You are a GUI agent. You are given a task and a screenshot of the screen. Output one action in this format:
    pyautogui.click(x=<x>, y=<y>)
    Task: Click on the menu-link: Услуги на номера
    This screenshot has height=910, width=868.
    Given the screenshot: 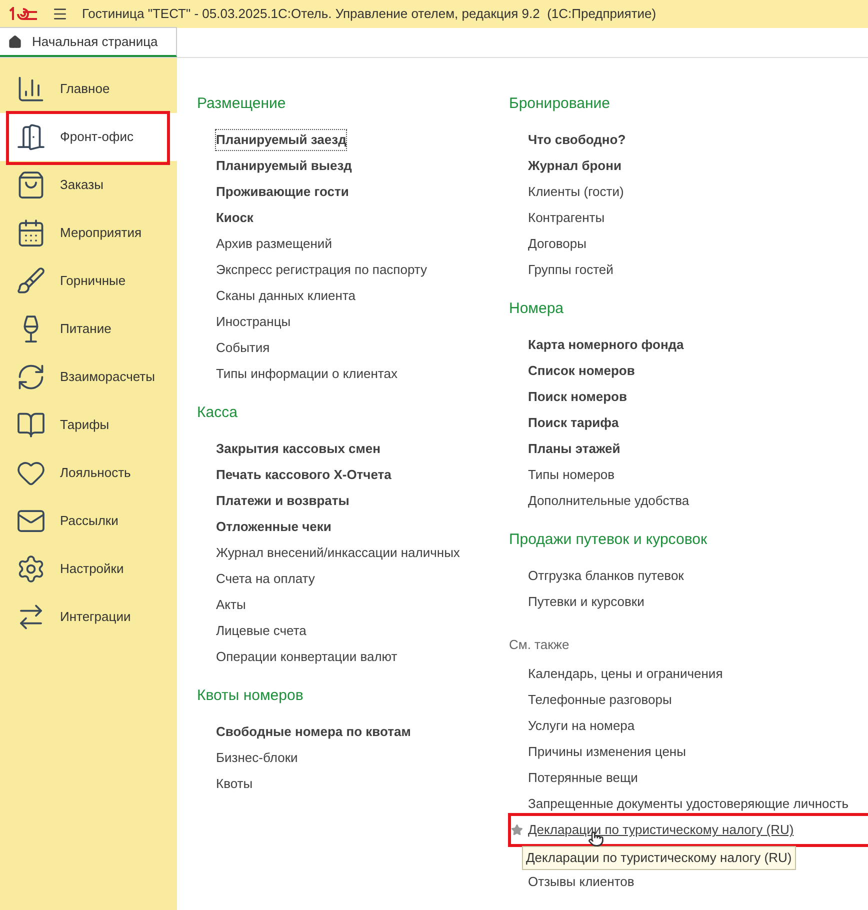 What is the action you would take?
    pyautogui.click(x=581, y=726)
    